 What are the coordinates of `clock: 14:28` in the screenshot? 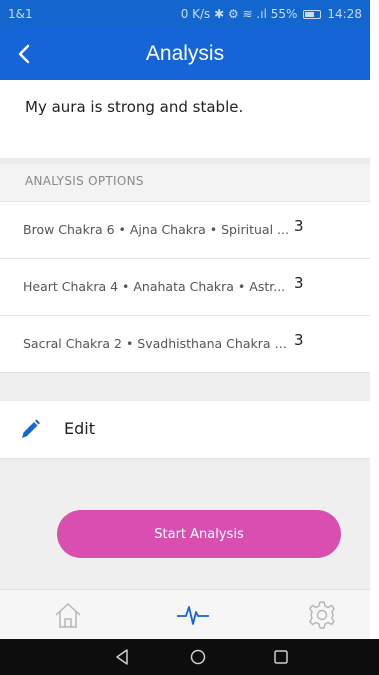 It's located at (344, 14).